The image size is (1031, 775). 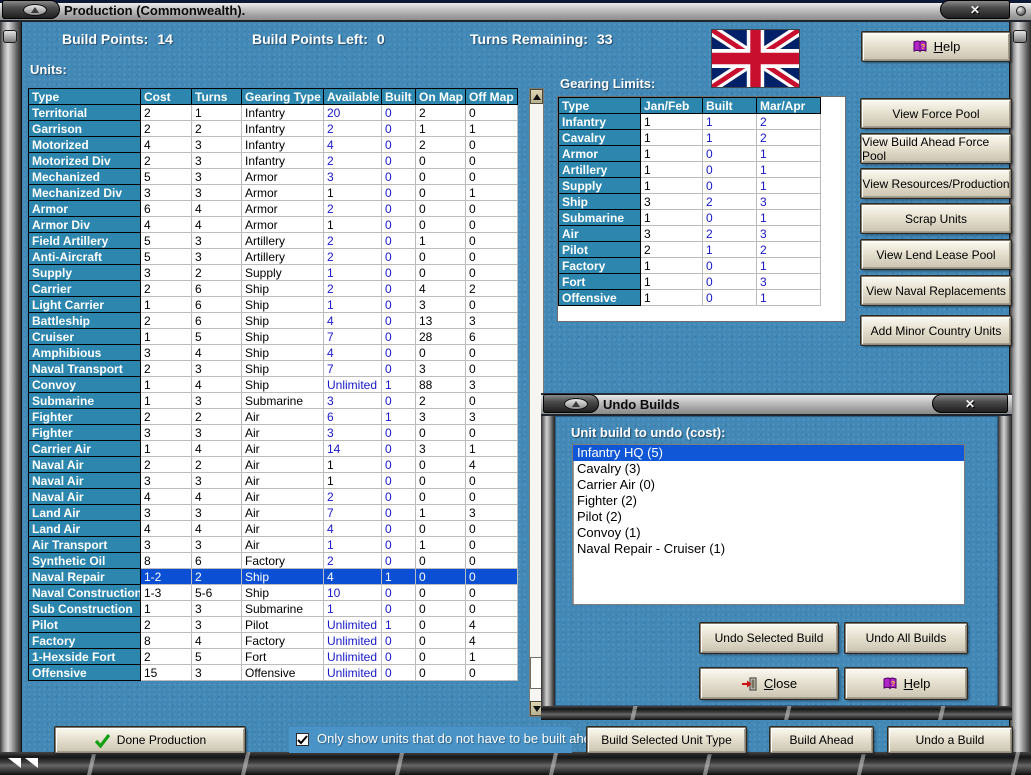 I want to click on table-row-1-hexside-fort: 1-Hexside Fort 2 5 Fort Unlimited 0 0 1, so click(x=273, y=656).